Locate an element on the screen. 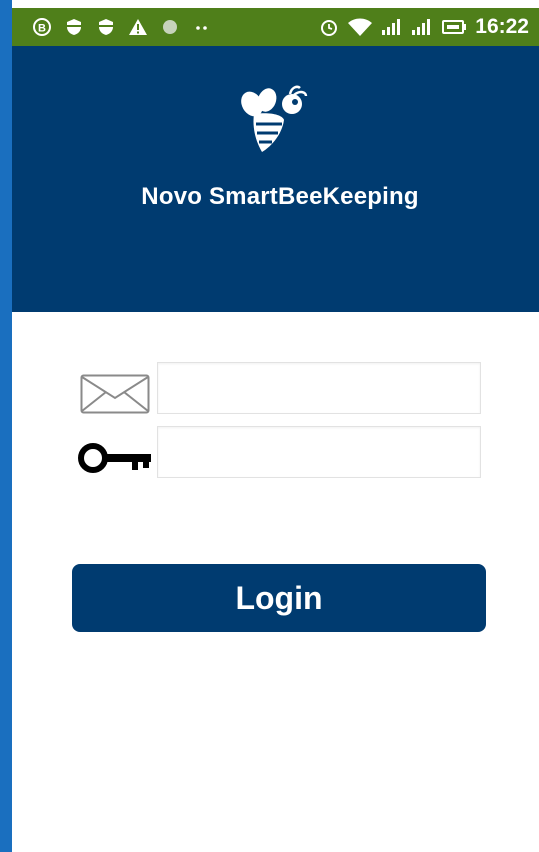  svg-text: B is located at coordinates (42, 29).